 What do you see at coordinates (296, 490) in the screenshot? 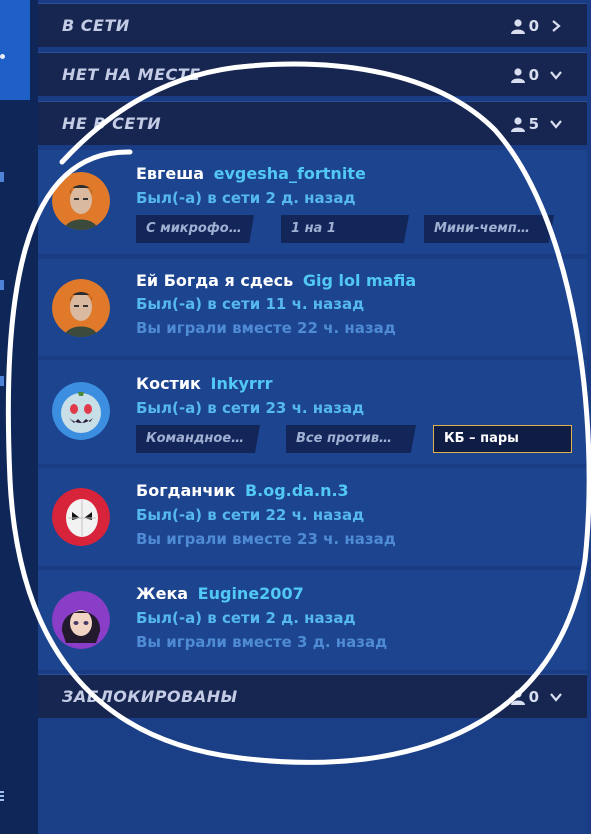
I see `epic-id: B.og.da.n.3` at bounding box center [296, 490].